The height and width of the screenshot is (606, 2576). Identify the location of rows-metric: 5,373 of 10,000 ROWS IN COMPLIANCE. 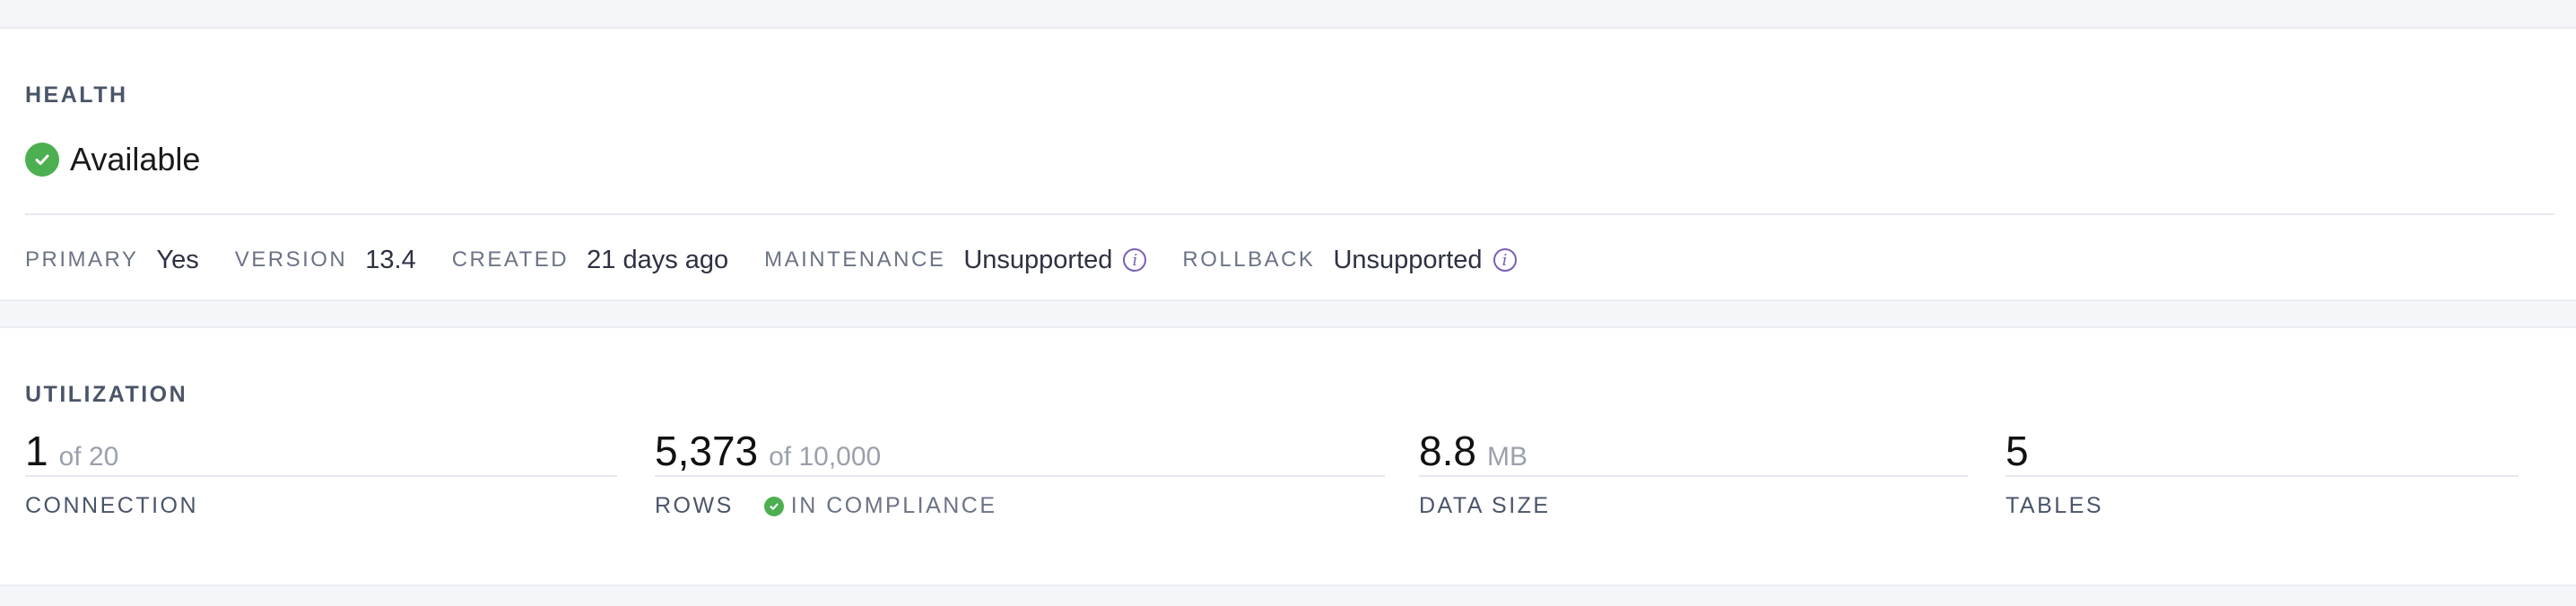
(1020, 473).